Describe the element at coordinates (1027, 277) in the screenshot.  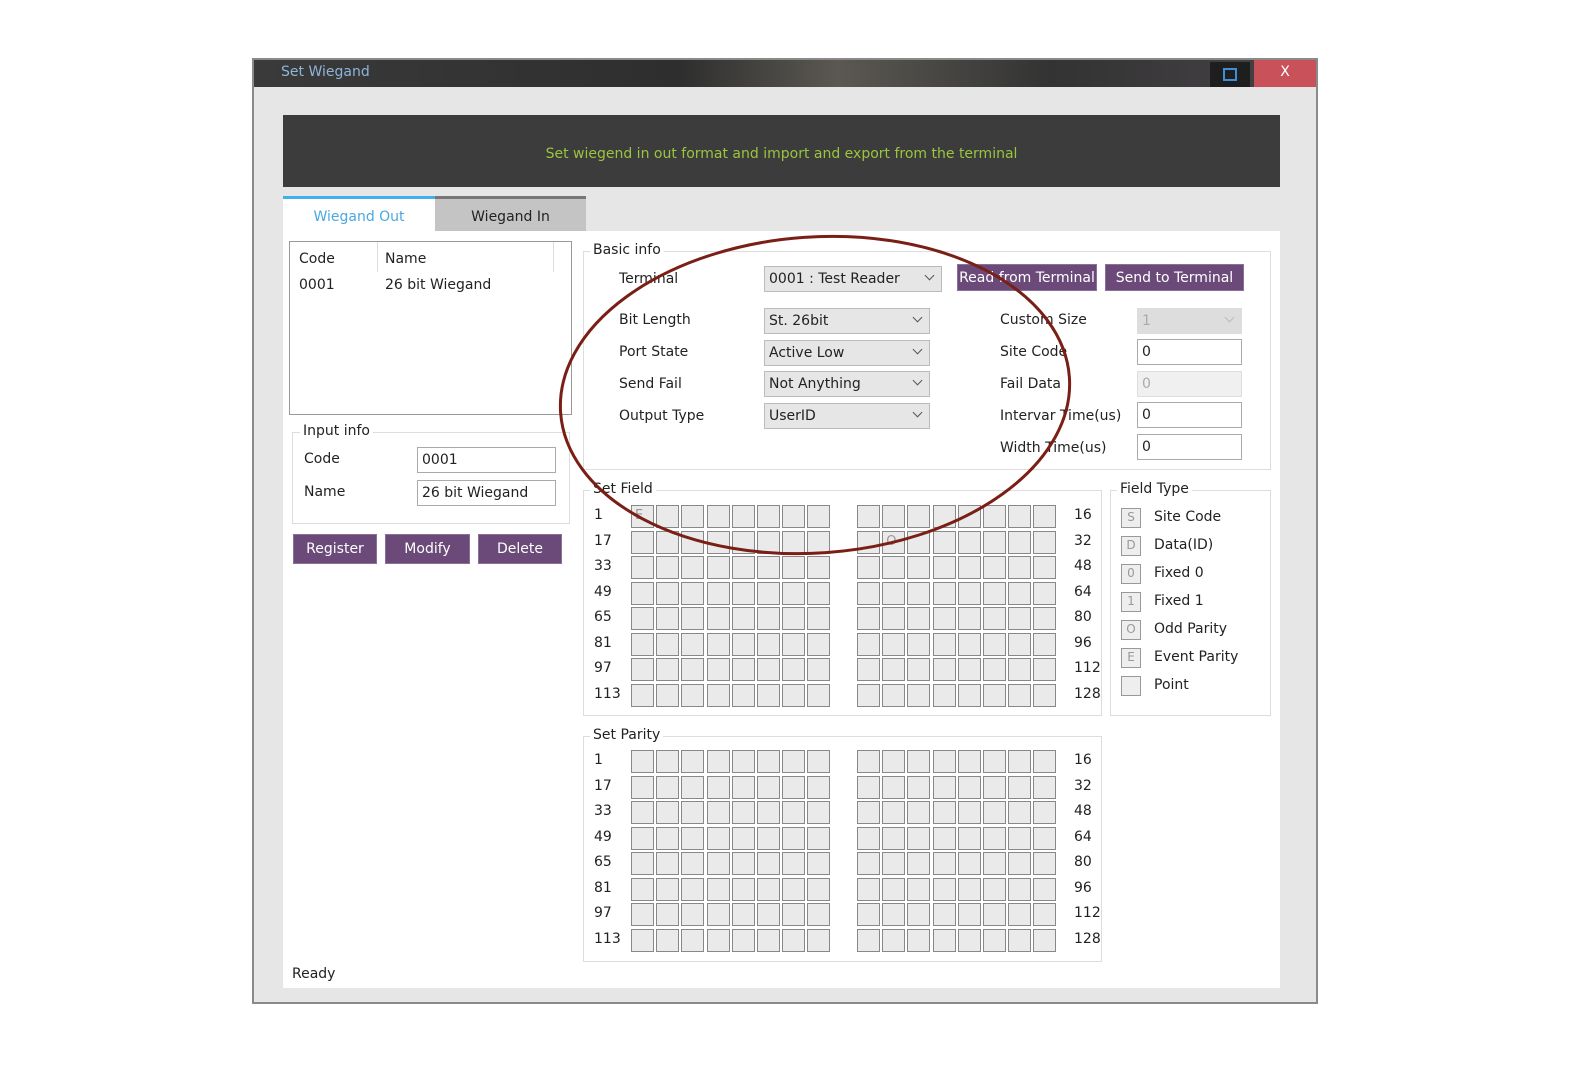
I see `read-from-terminal-button: Read from Terminal` at that location.